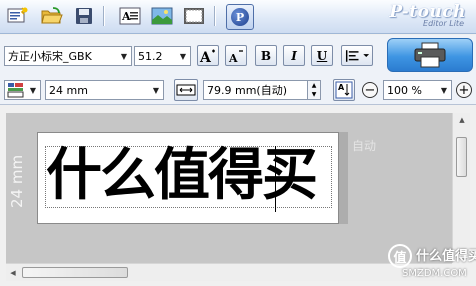 The width and height of the screenshot is (476, 286). I want to click on watermark-logo: 值, so click(400, 256).